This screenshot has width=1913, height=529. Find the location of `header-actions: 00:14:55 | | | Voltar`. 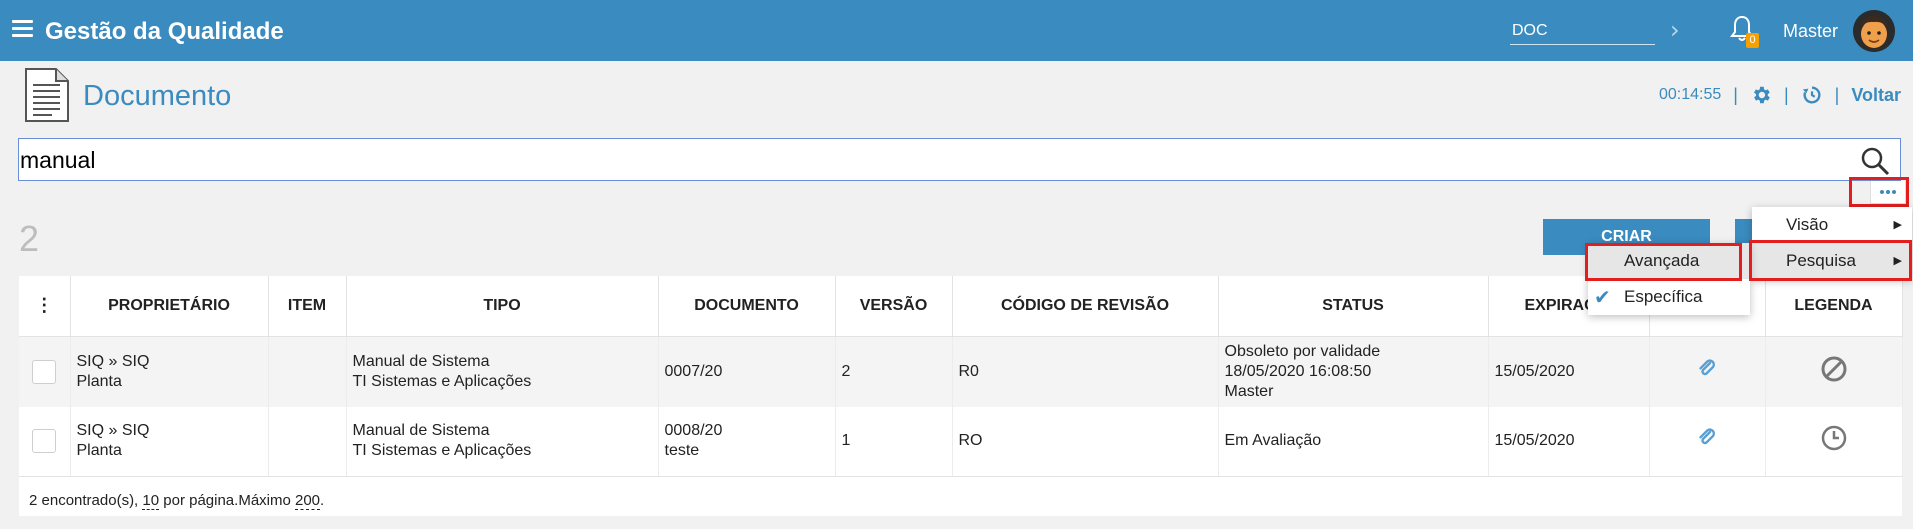

header-actions: 00:14:55 | | | Voltar is located at coordinates (1780, 95).